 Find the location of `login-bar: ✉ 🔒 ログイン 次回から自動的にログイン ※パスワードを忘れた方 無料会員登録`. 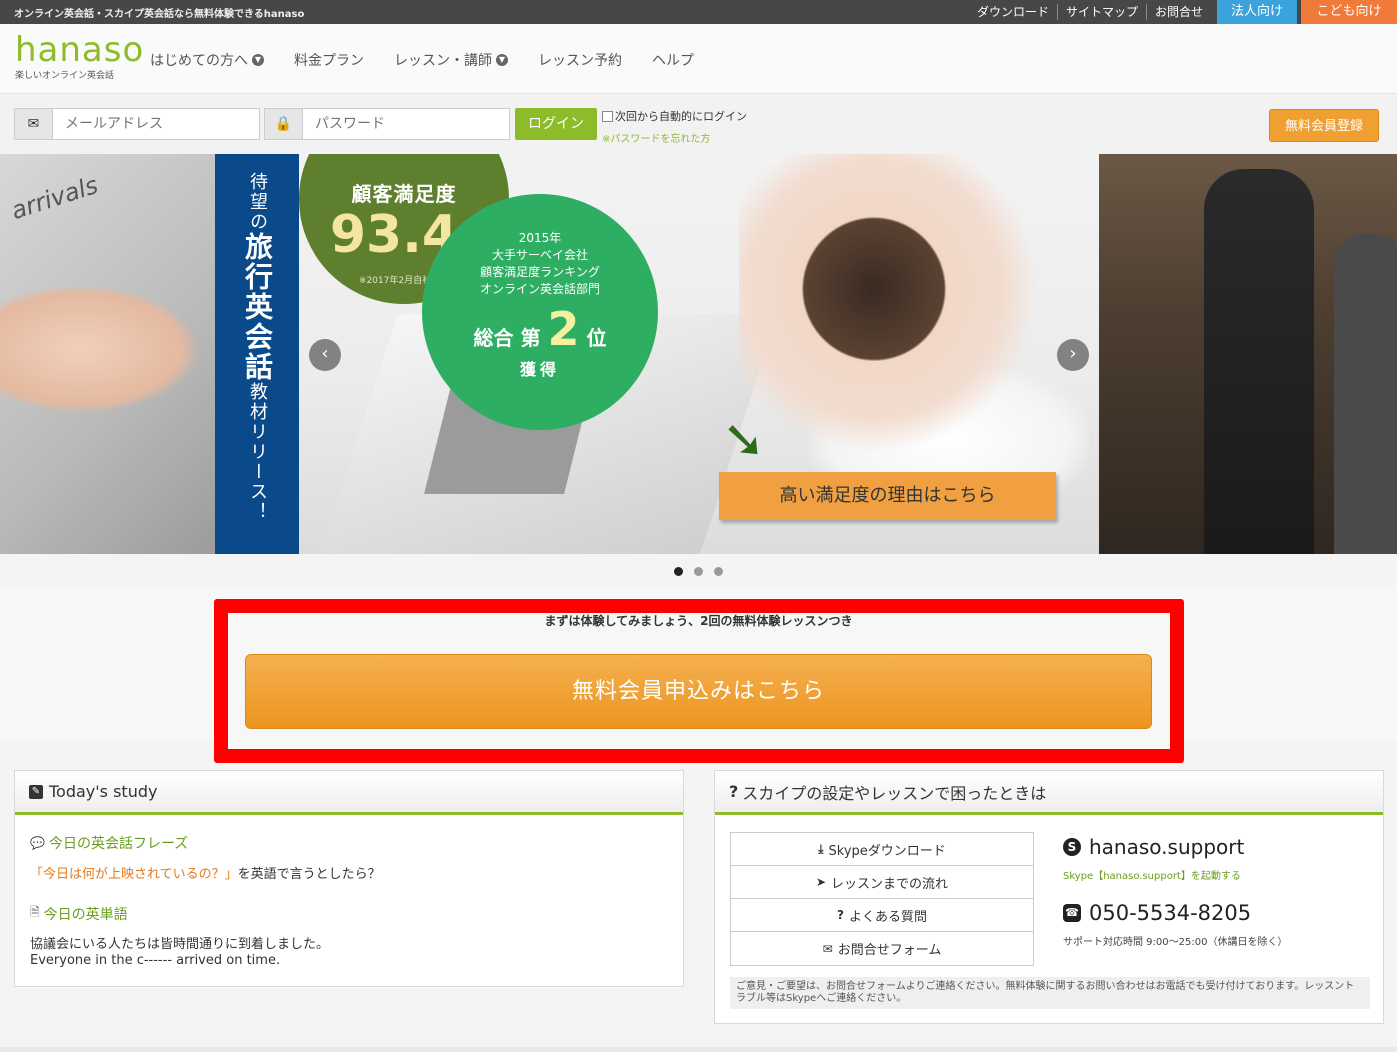

login-bar: ✉ 🔒 ログイン 次回から自動的にログイン ※パスワードを忘れた方 無料会員登録 is located at coordinates (698, 124).